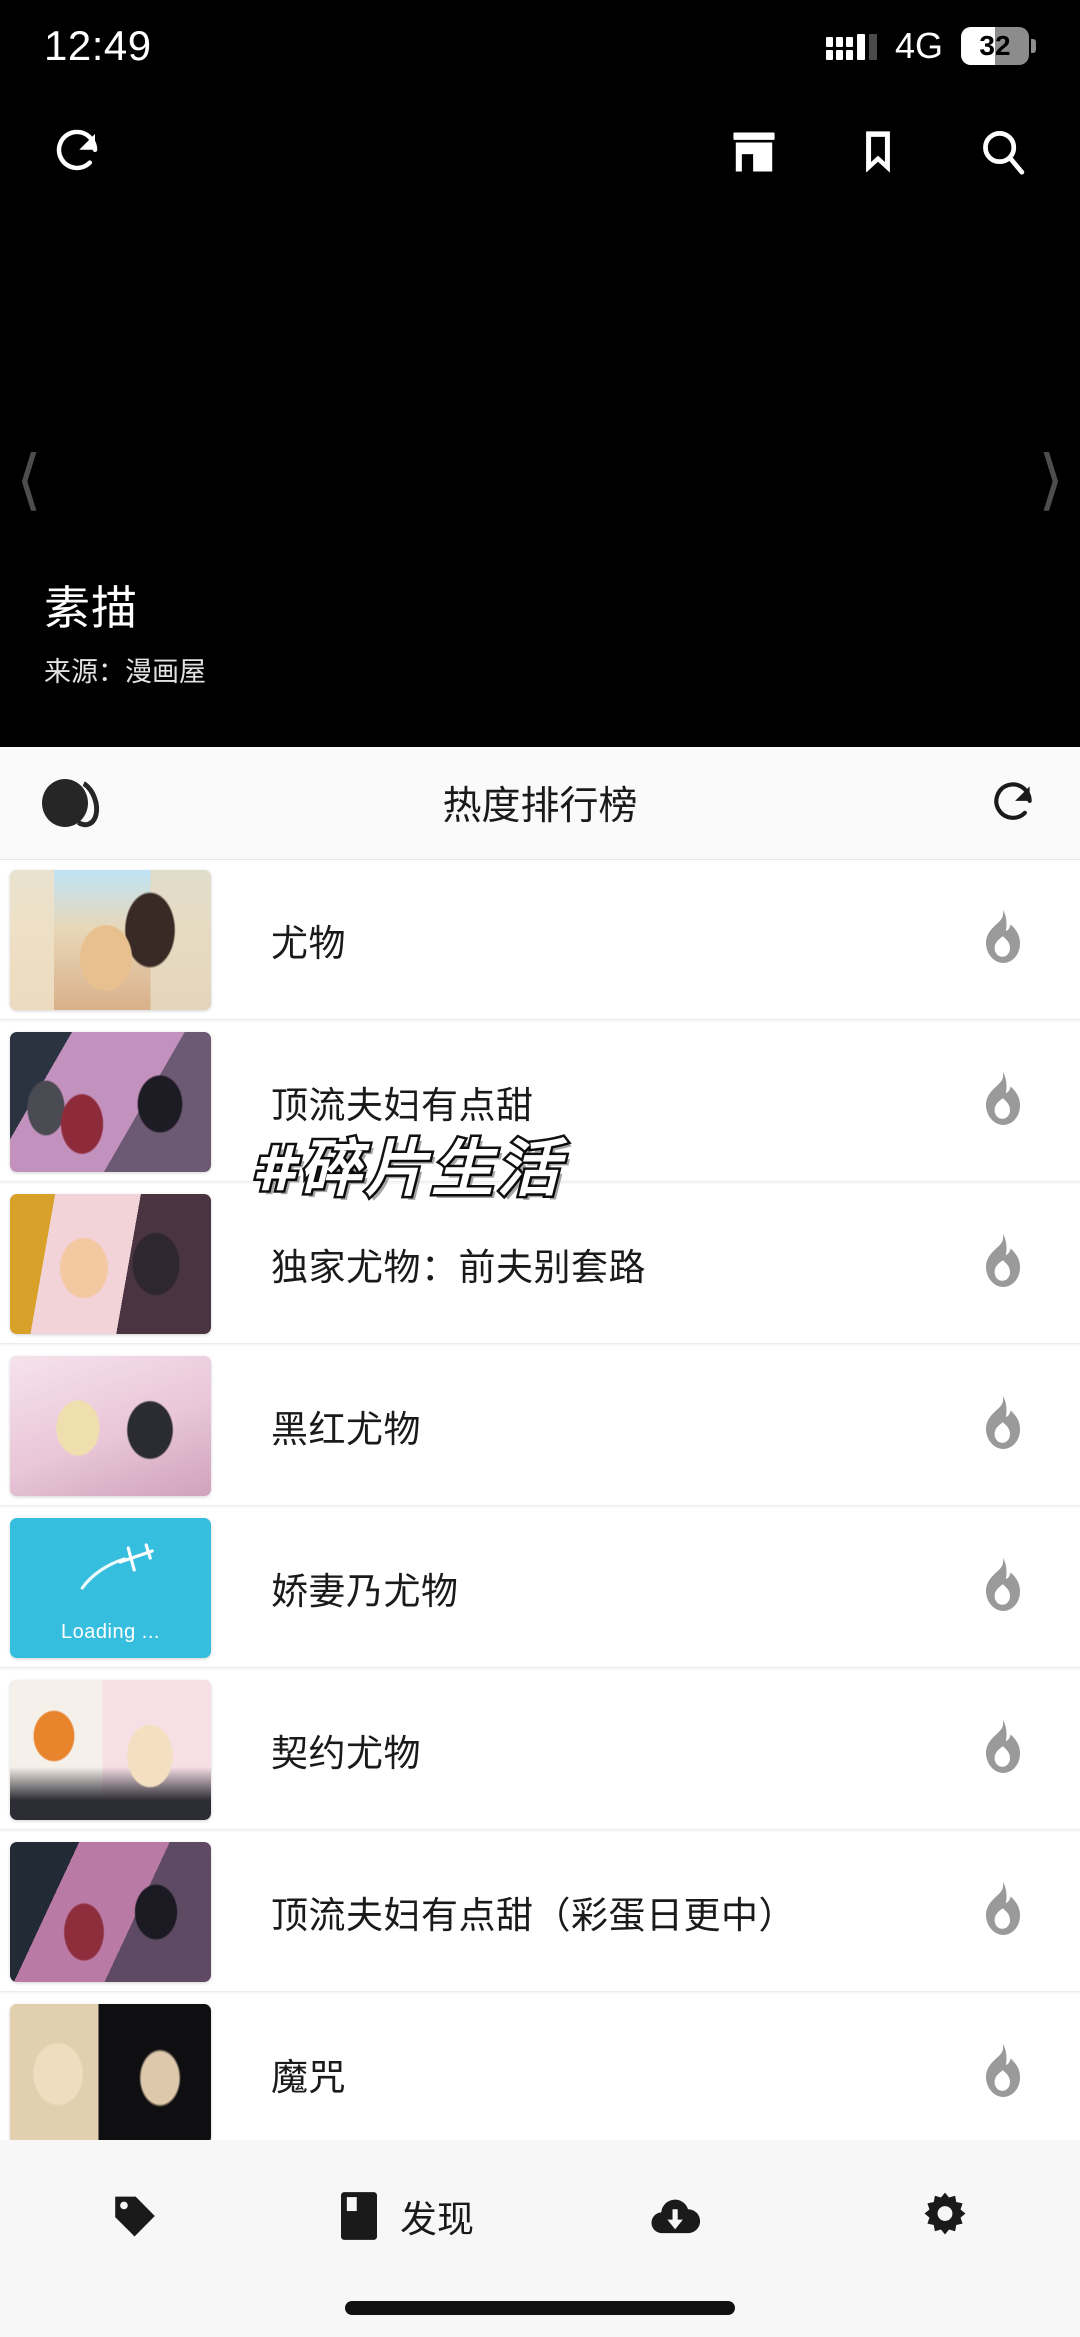 The width and height of the screenshot is (1080, 2337). Describe the element at coordinates (437, 2219) in the screenshot. I see `nav-label-discover: 发现` at that location.